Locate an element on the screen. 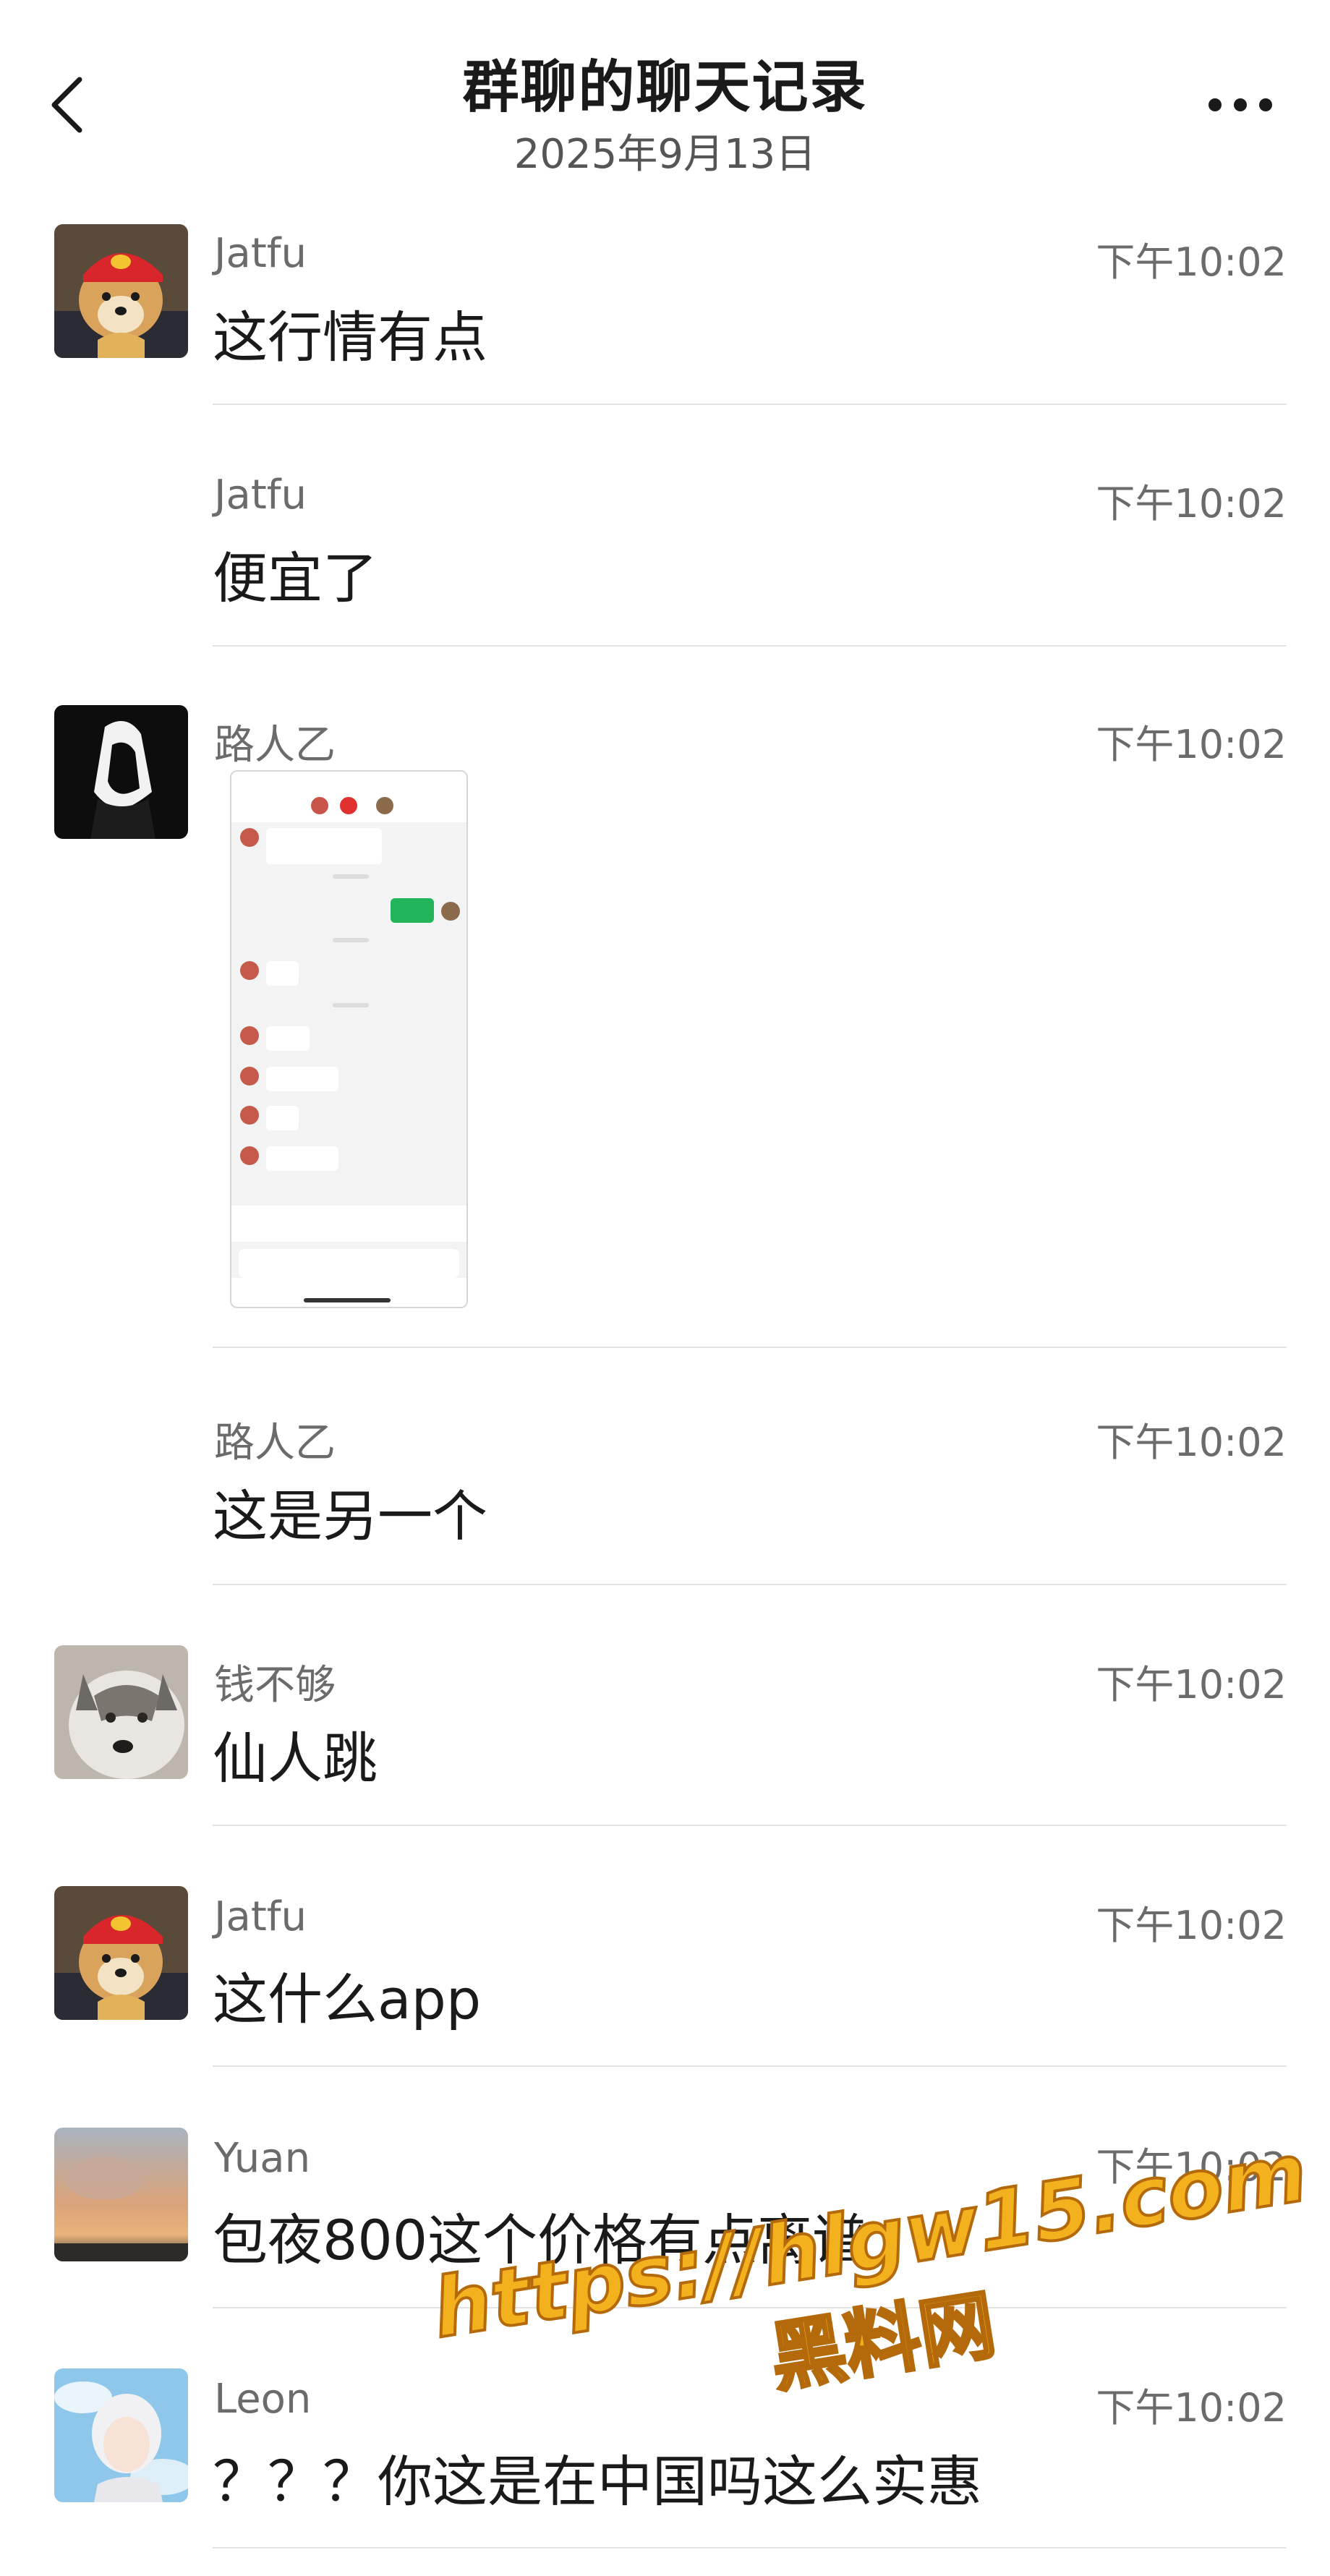  sender-name: Yuan is located at coordinates (262, 2158).